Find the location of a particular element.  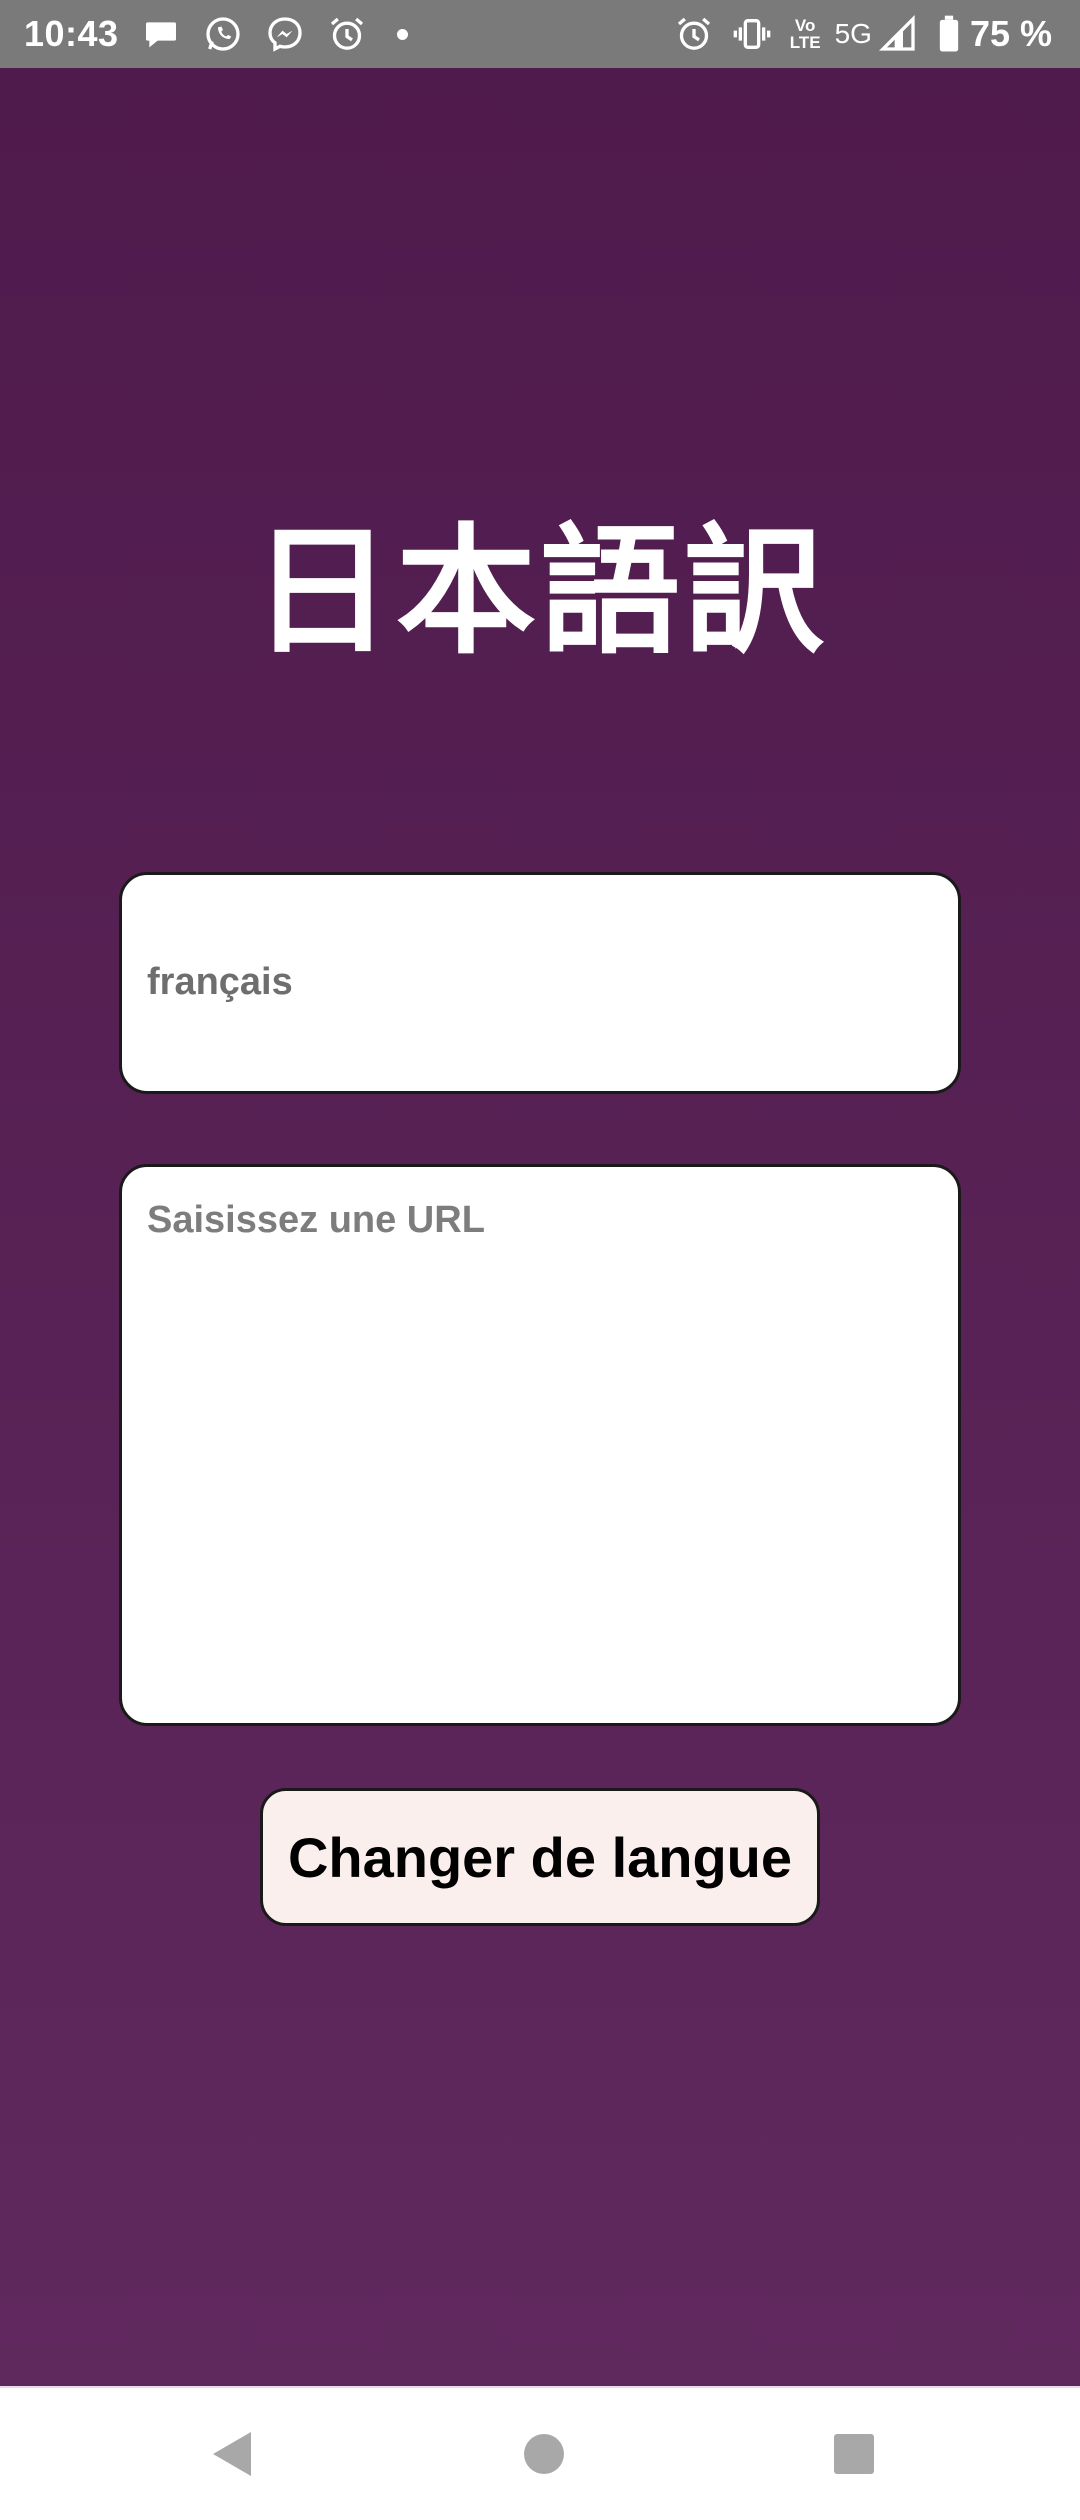

home-circle-icon is located at coordinates (544, 2454).